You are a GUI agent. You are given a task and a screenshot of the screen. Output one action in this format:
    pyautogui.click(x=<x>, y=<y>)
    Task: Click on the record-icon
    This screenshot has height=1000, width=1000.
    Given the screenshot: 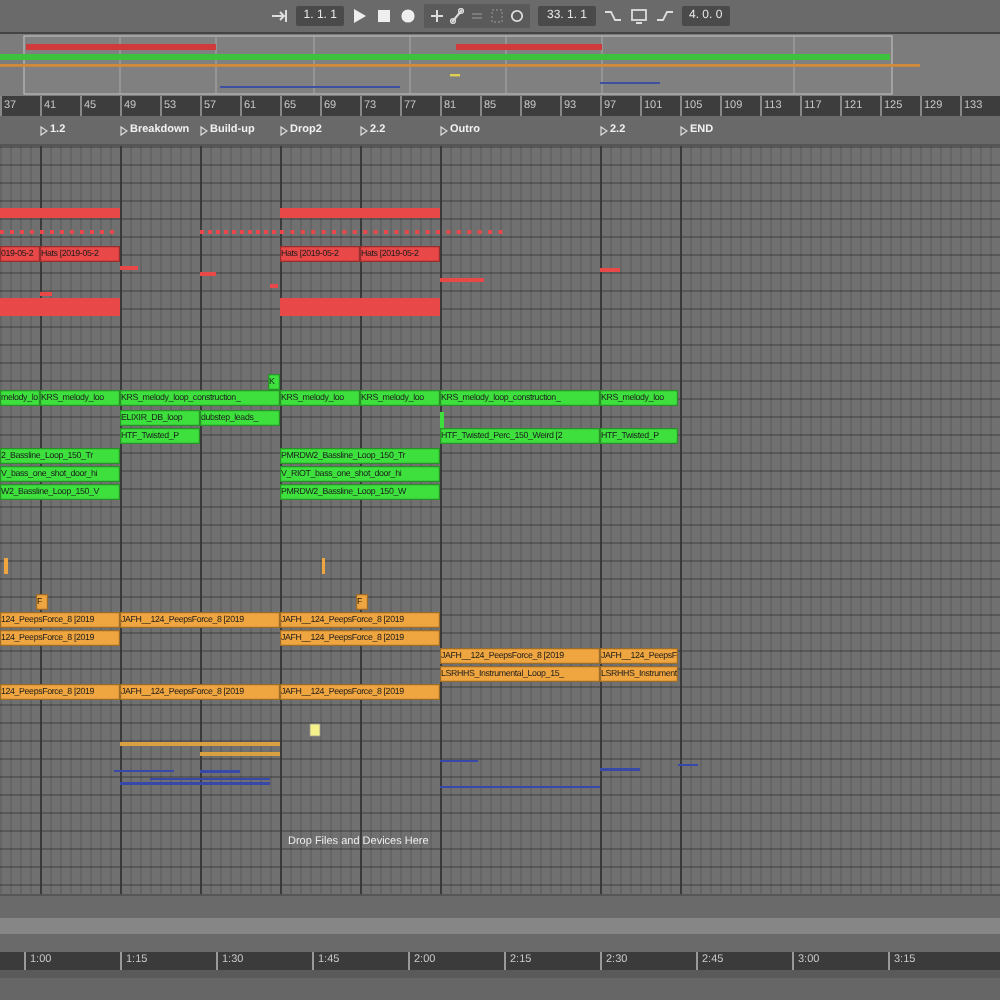 What is the action you would take?
    pyautogui.click(x=408, y=16)
    